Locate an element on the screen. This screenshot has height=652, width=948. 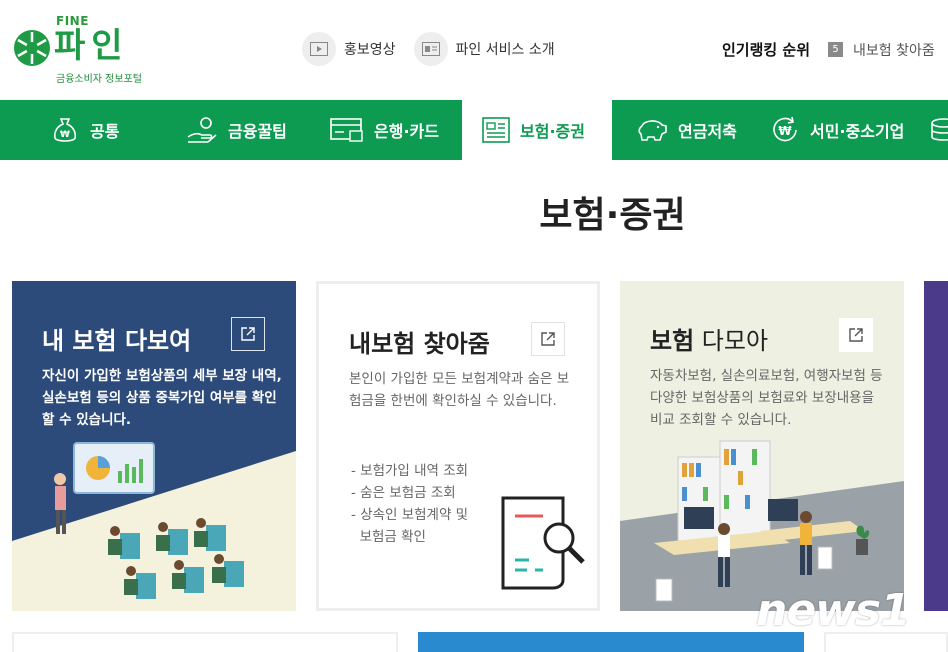
nav-label: 보험·증권 is located at coordinates (552, 131).